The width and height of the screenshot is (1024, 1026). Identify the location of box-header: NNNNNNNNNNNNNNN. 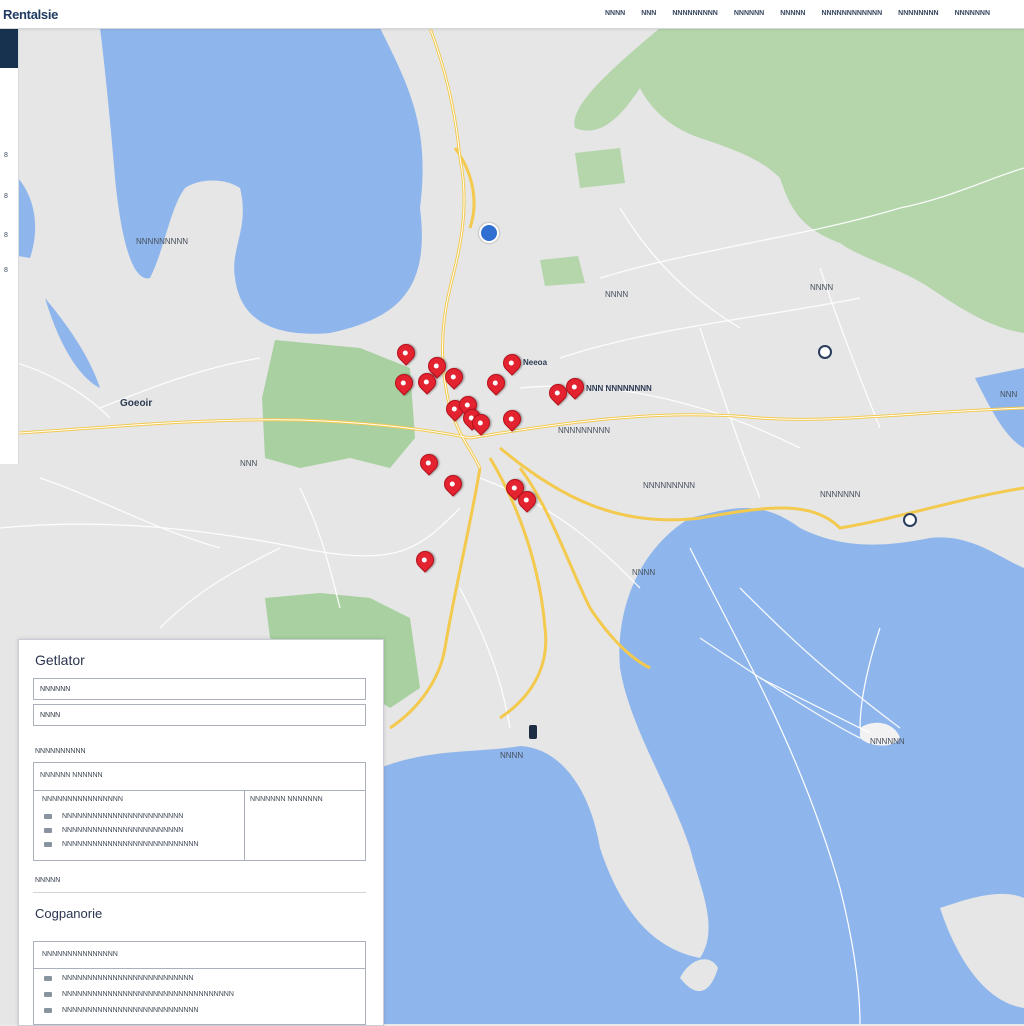
(80, 954).